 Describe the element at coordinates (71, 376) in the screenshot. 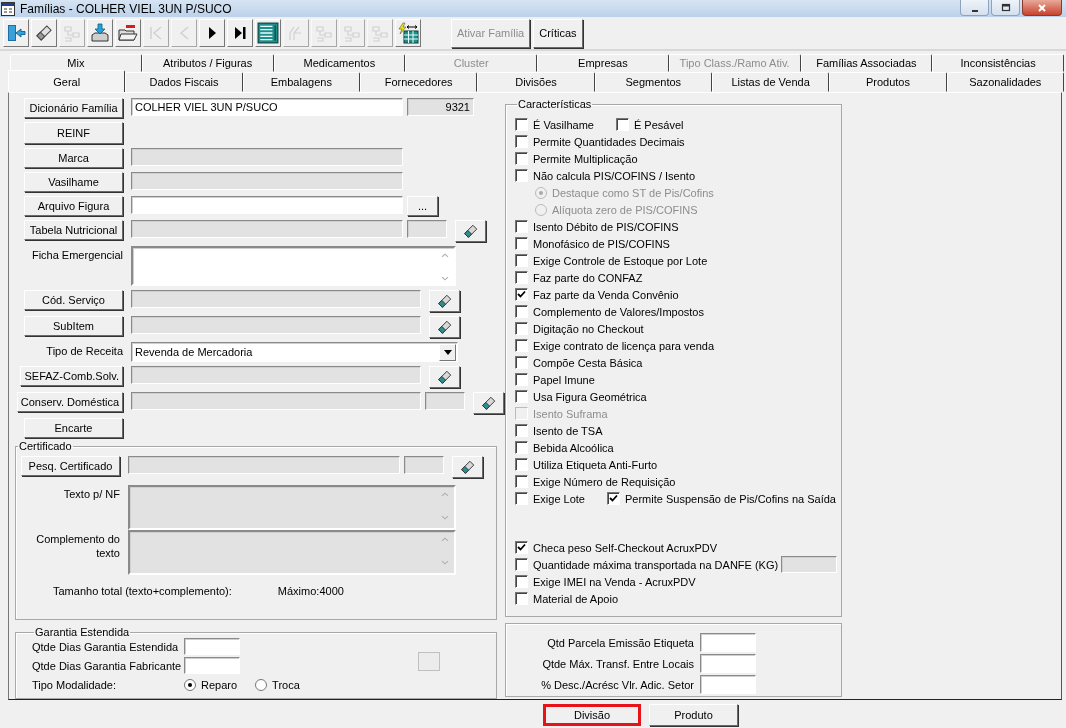

I see `form-button: SEFAZ-Comb.Solv.` at that location.